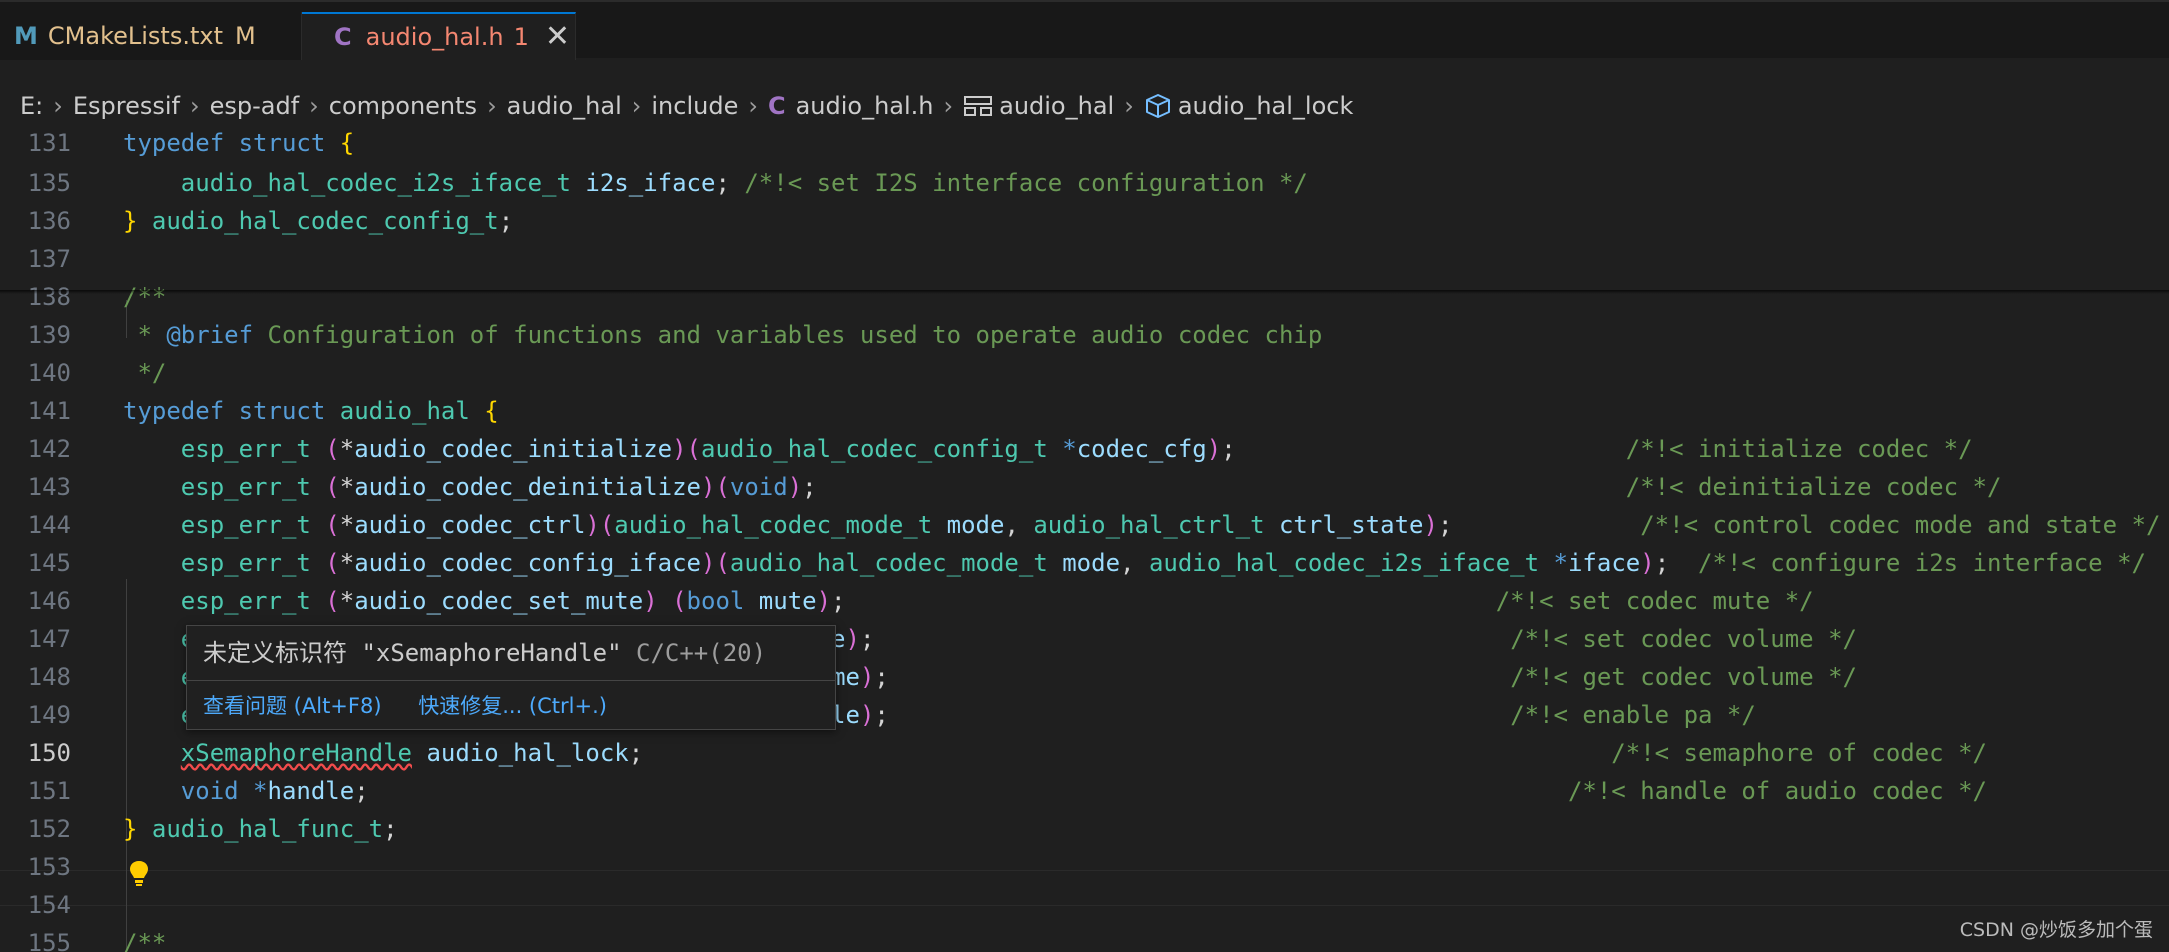 This screenshot has height=952, width=2169. I want to click on code-token: struct, so click(282, 143).